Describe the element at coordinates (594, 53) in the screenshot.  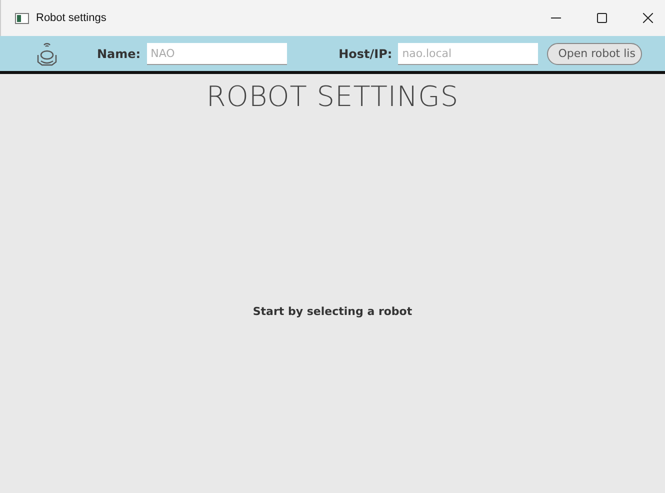
I see `open-robot-list-button: Open robot lis` at that location.